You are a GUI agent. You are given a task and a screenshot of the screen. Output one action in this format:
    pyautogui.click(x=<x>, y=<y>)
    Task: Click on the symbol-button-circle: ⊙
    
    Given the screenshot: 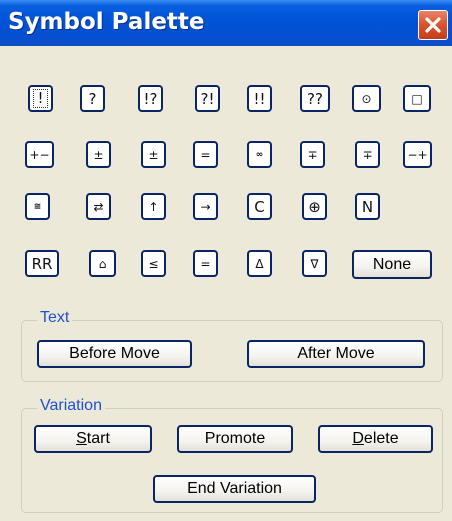 What is the action you would take?
    pyautogui.click(x=366, y=98)
    